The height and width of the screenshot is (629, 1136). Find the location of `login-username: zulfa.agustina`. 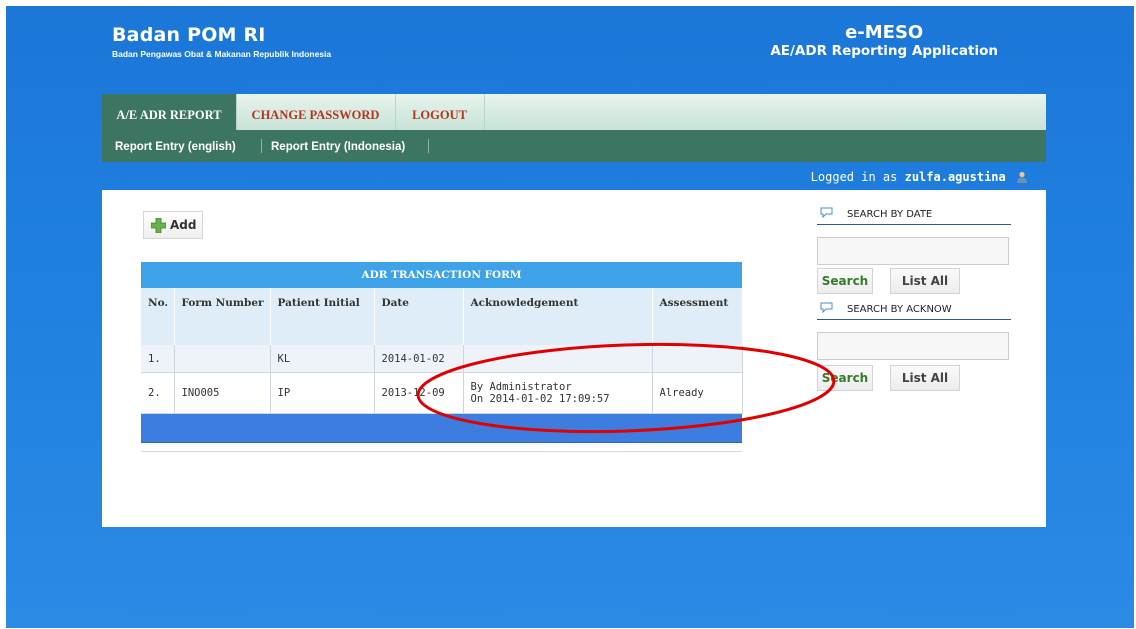

login-username: zulfa.agustina is located at coordinates (955, 177).